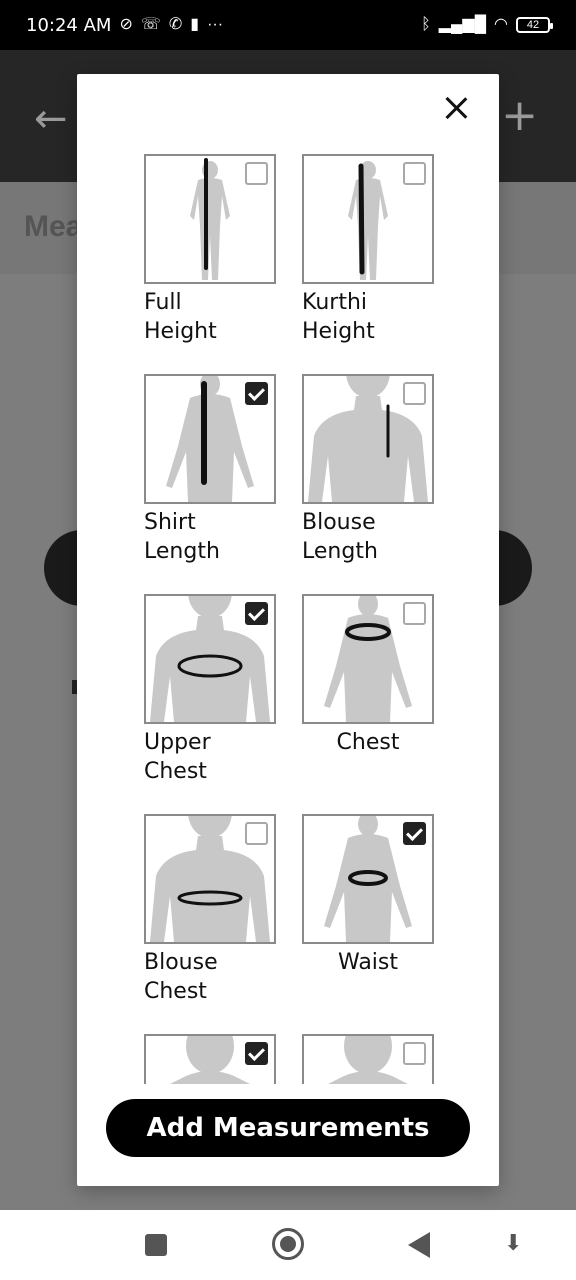 This screenshot has width=576, height=1280. What do you see at coordinates (419, 1245) in the screenshot?
I see `back-button` at bounding box center [419, 1245].